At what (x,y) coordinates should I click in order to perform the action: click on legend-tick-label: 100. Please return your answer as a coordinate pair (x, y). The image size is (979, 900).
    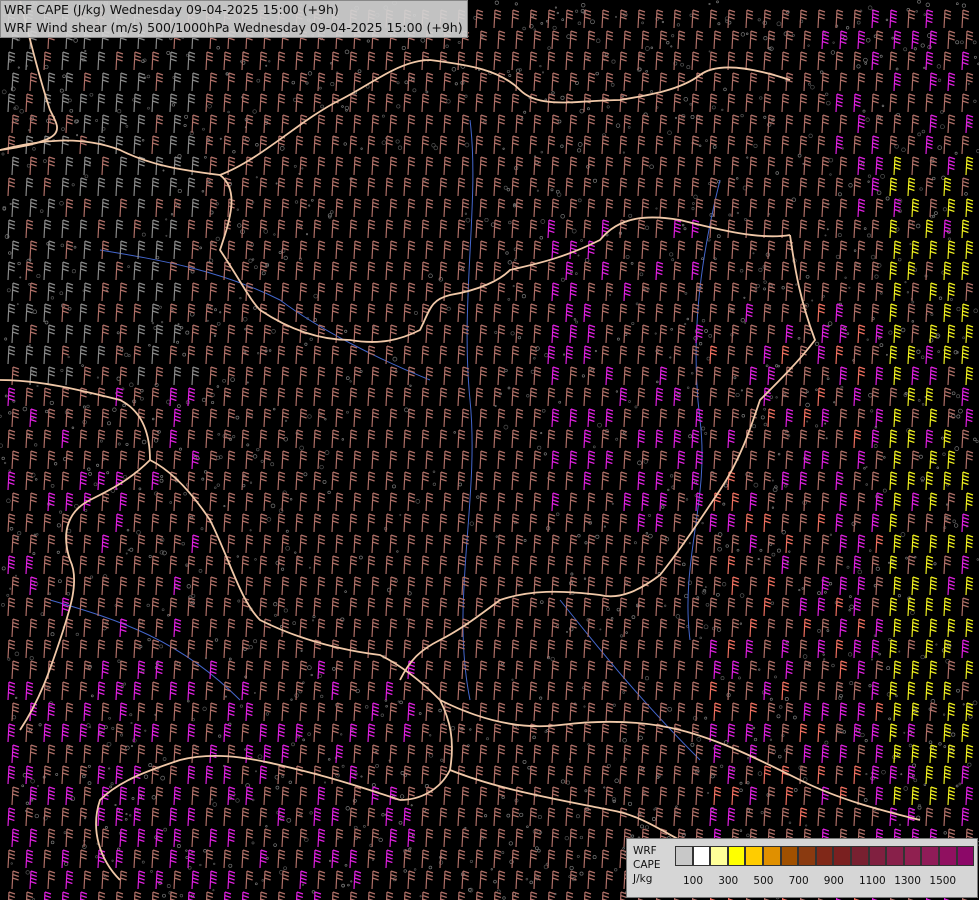
    Looking at the image, I should click on (693, 881).